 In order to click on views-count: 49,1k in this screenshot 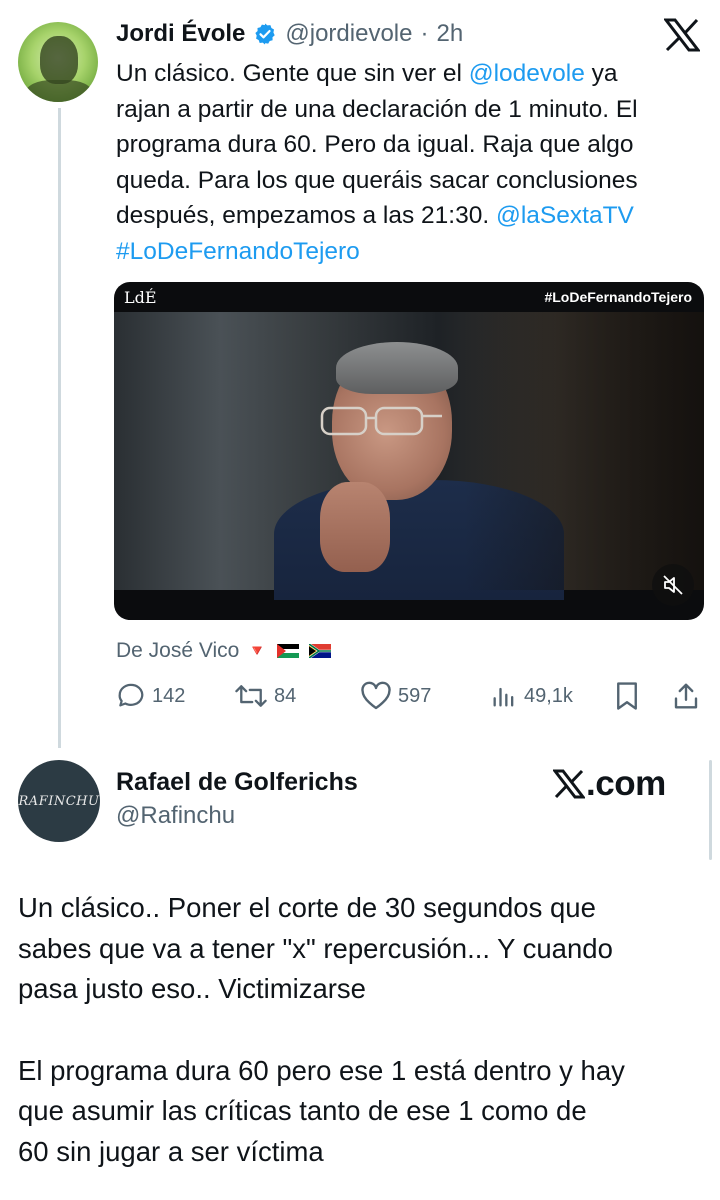, I will do `click(548, 695)`.